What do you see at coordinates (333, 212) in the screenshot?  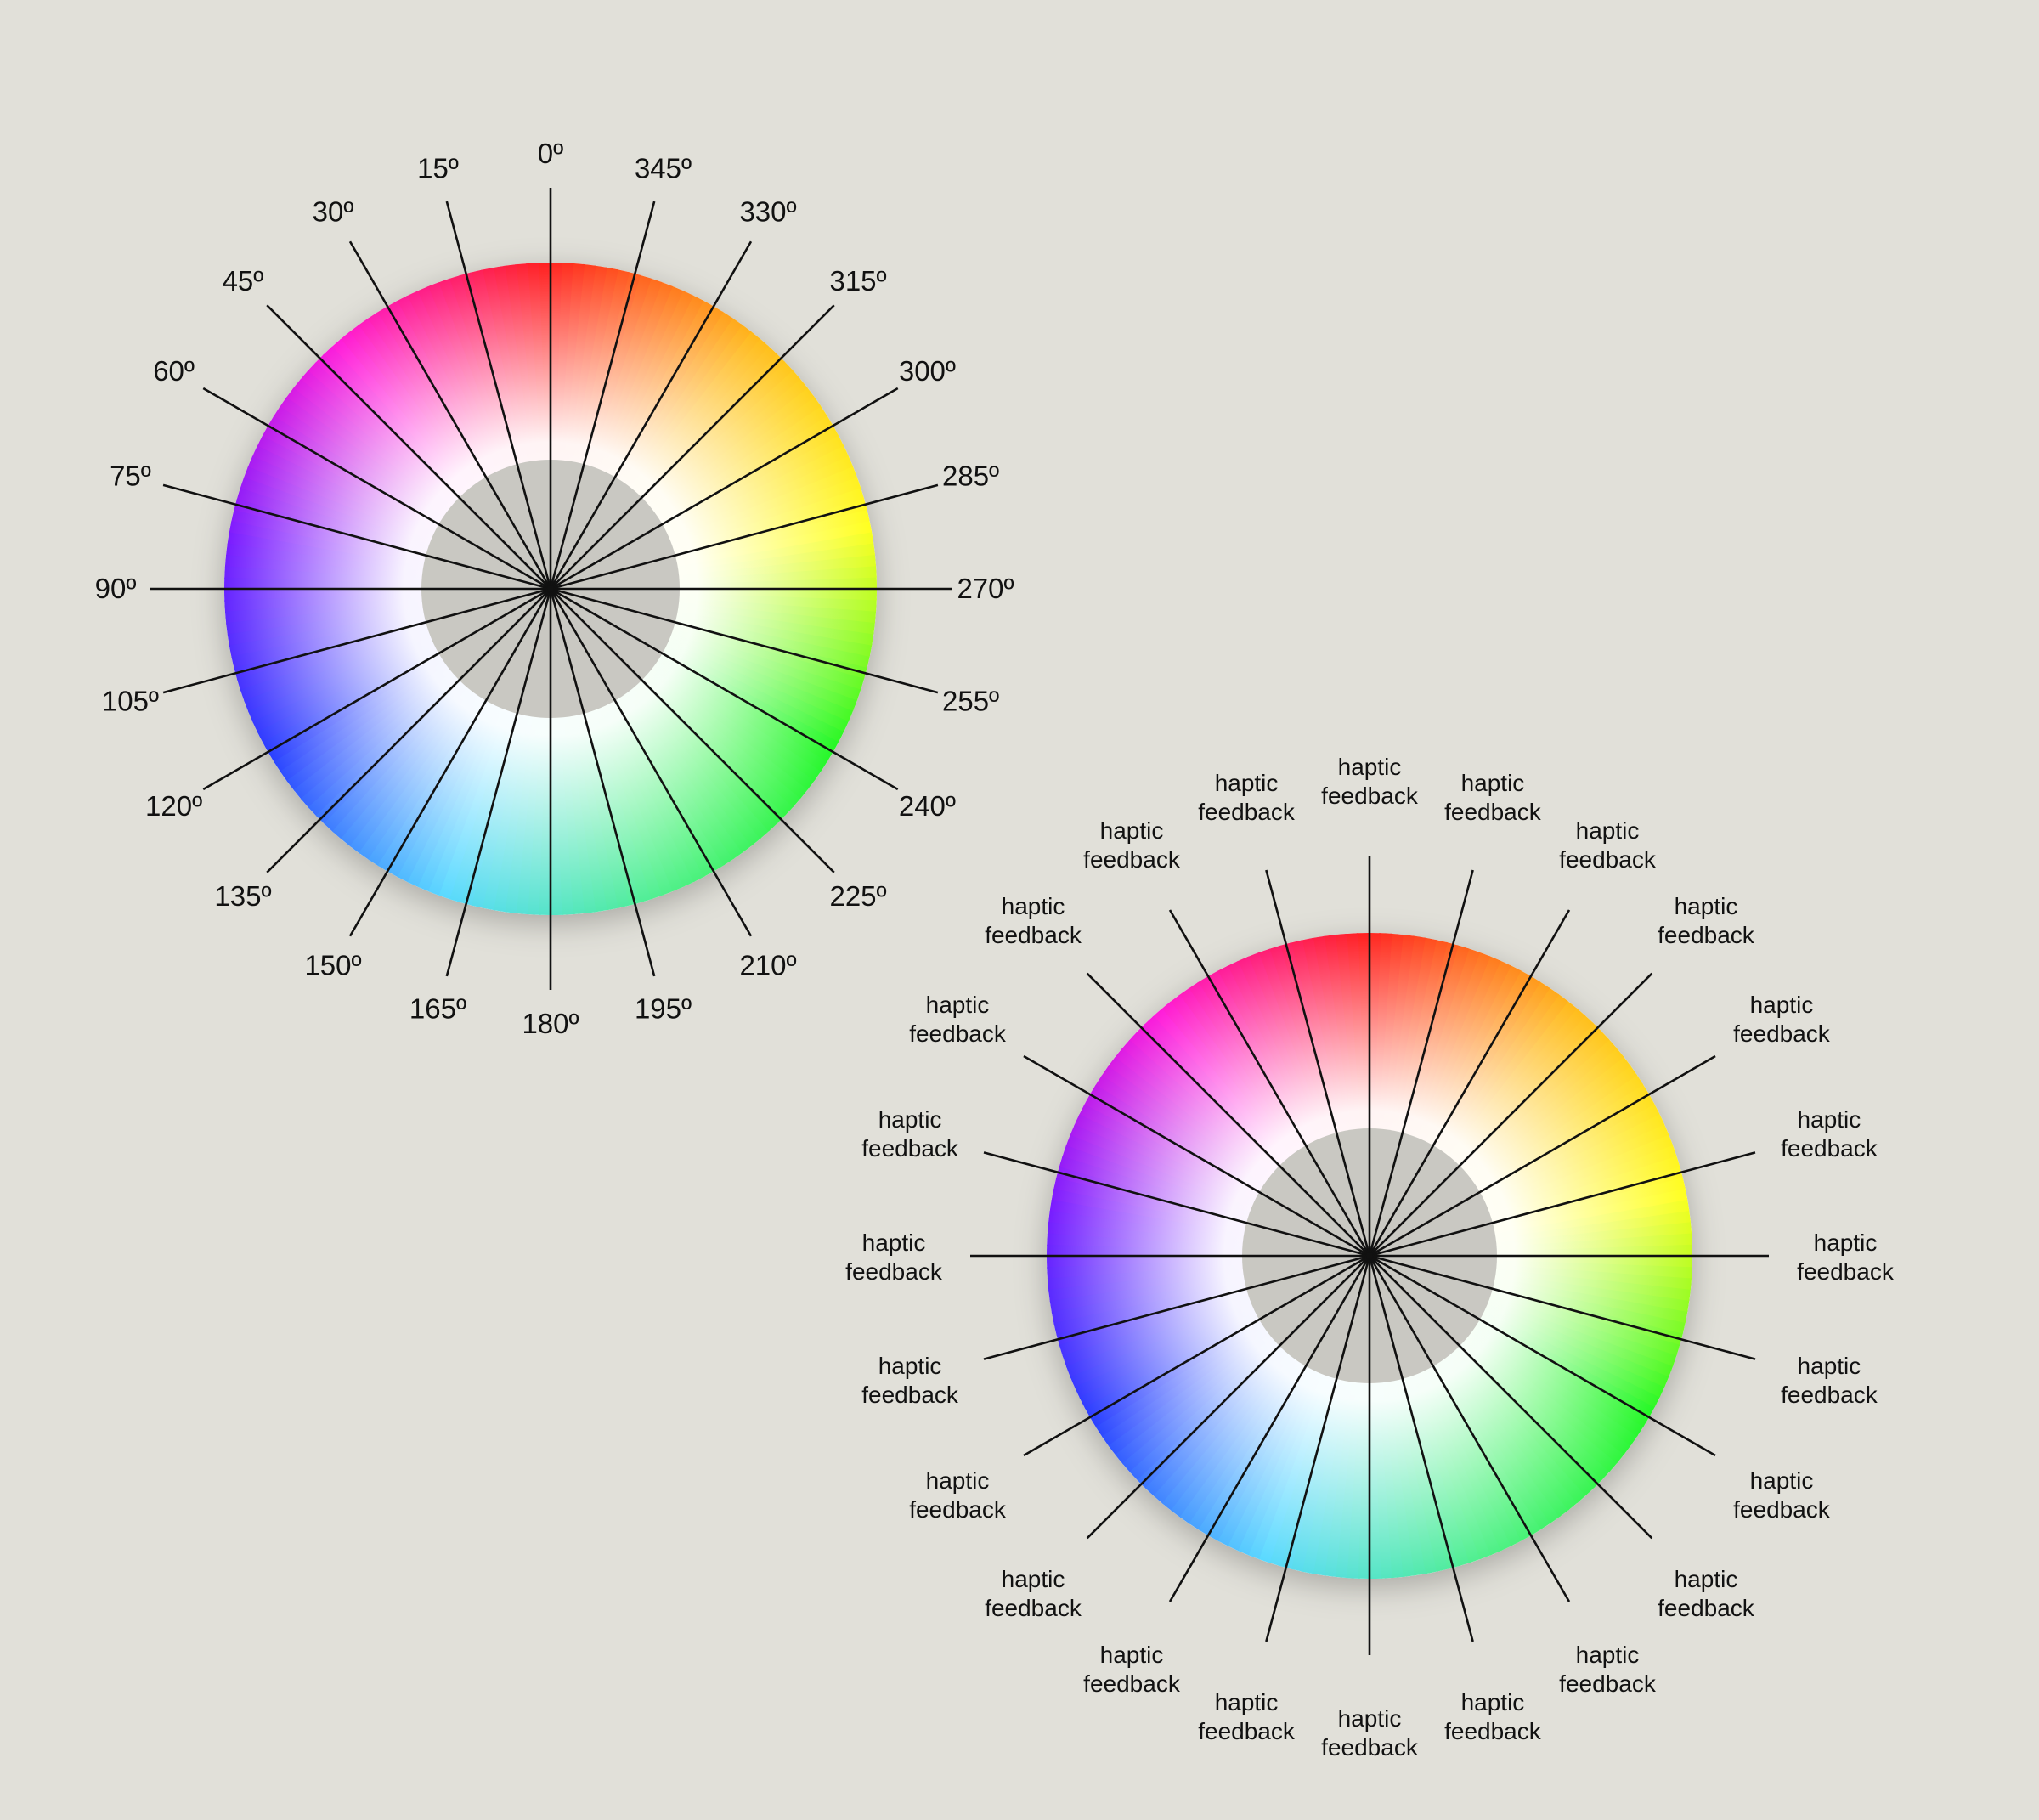 I see `degree-label: 30º` at bounding box center [333, 212].